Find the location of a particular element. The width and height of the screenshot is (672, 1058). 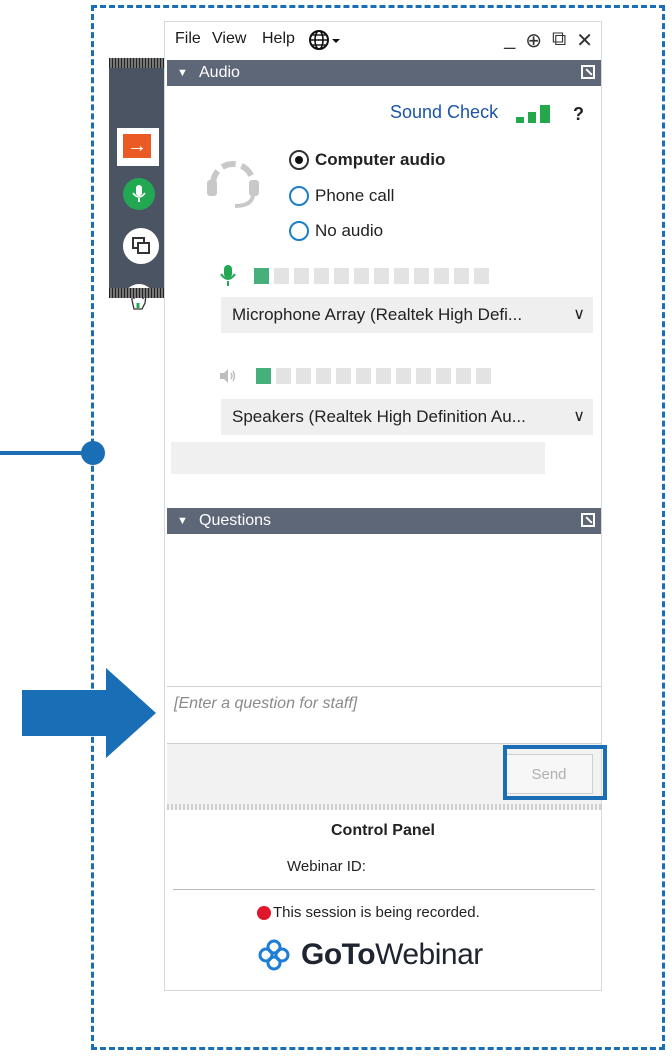

microphone-select: Microphone Array (Realtek High Defi... ∨ is located at coordinates (407, 315).